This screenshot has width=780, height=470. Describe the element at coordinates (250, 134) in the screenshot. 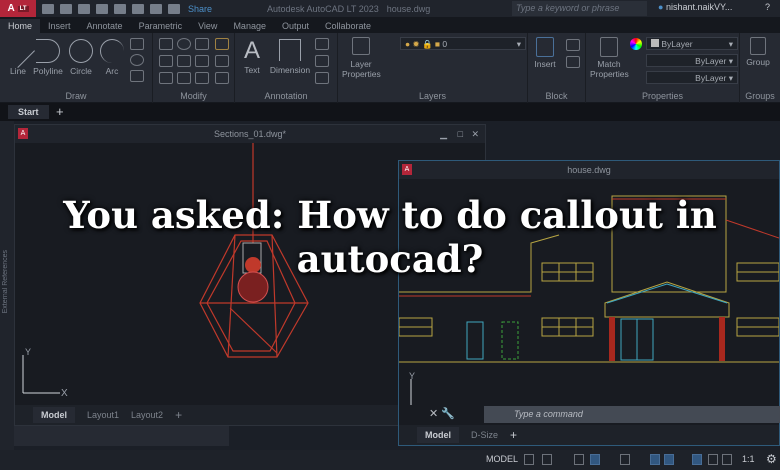

I see `window-title-bar: A Sections_01.dwg* ▁ □ ✕` at that location.